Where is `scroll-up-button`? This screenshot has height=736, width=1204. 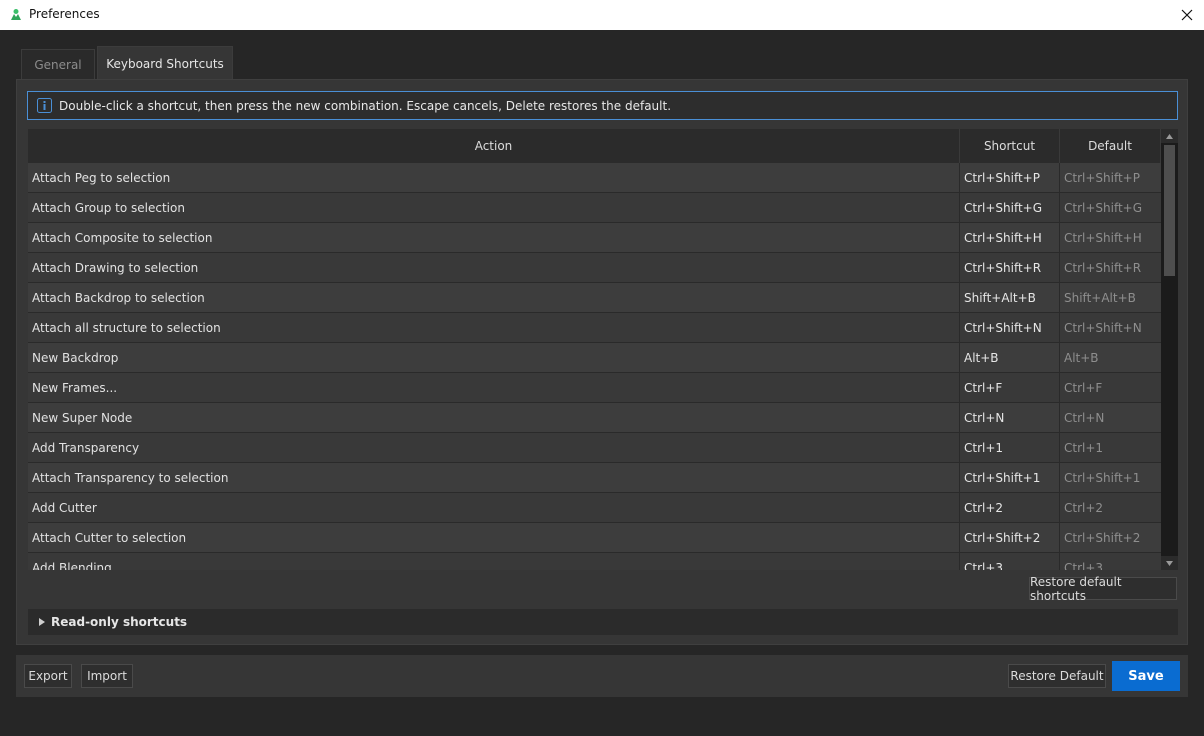 scroll-up-button is located at coordinates (1169, 136).